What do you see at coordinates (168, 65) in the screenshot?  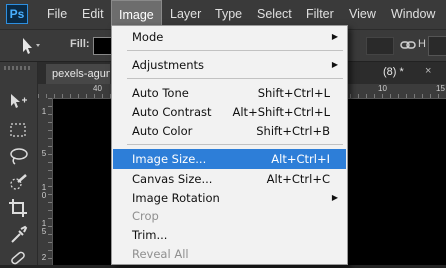 I see `menu-item-label: Adjustments` at bounding box center [168, 65].